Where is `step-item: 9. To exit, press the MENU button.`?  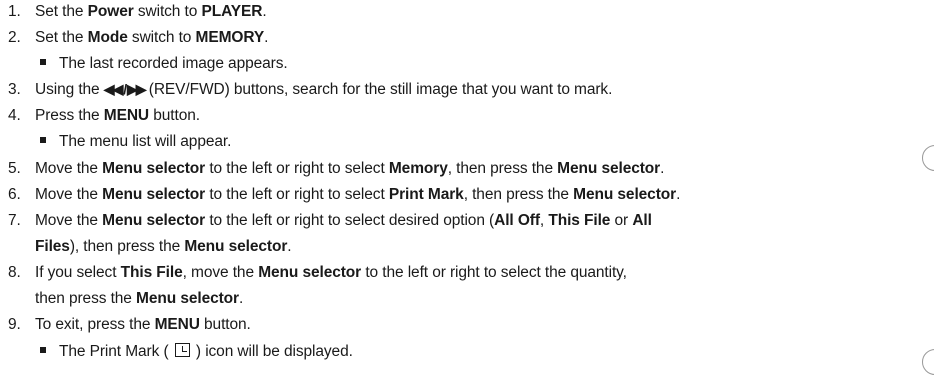 step-item: 9. To exit, press the MENU button. is located at coordinates (129, 325).